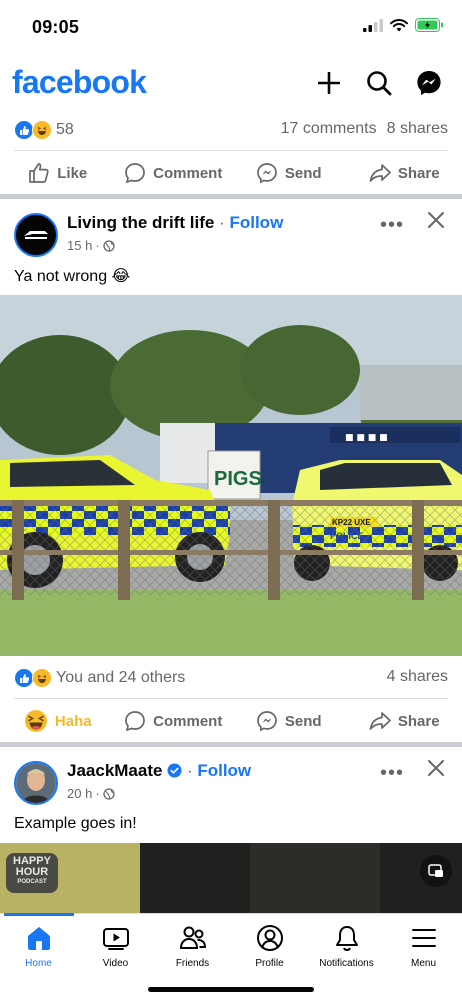  Describe the element at coordinates (75, 823) in the screenshot. I see `post-caption: Example goes in!` at that location.